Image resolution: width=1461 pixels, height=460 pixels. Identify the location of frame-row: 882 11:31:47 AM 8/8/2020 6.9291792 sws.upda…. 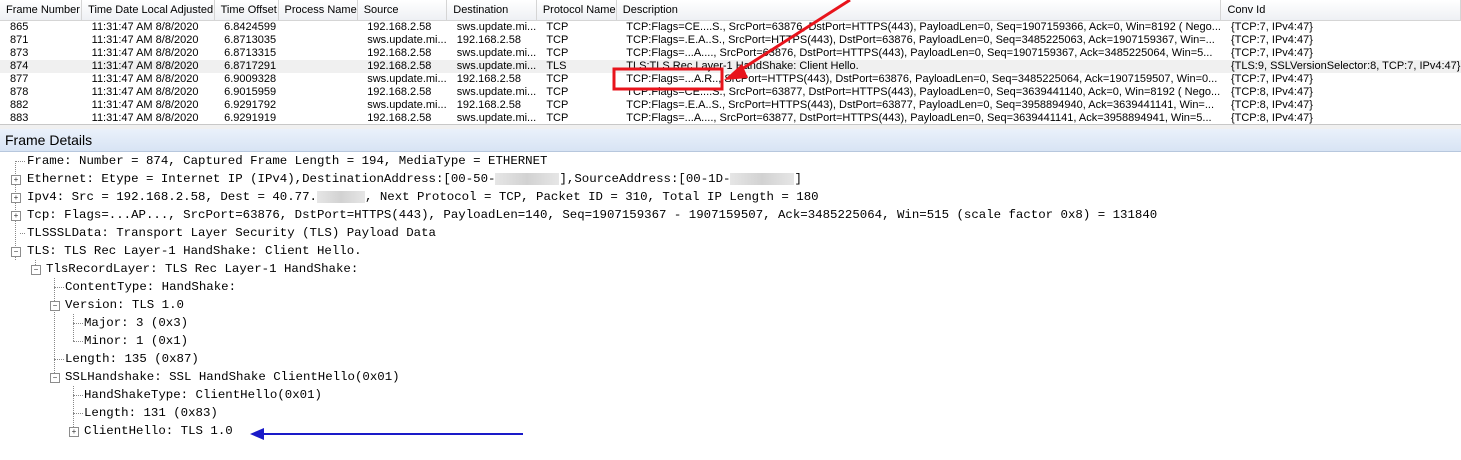
(730, 105).